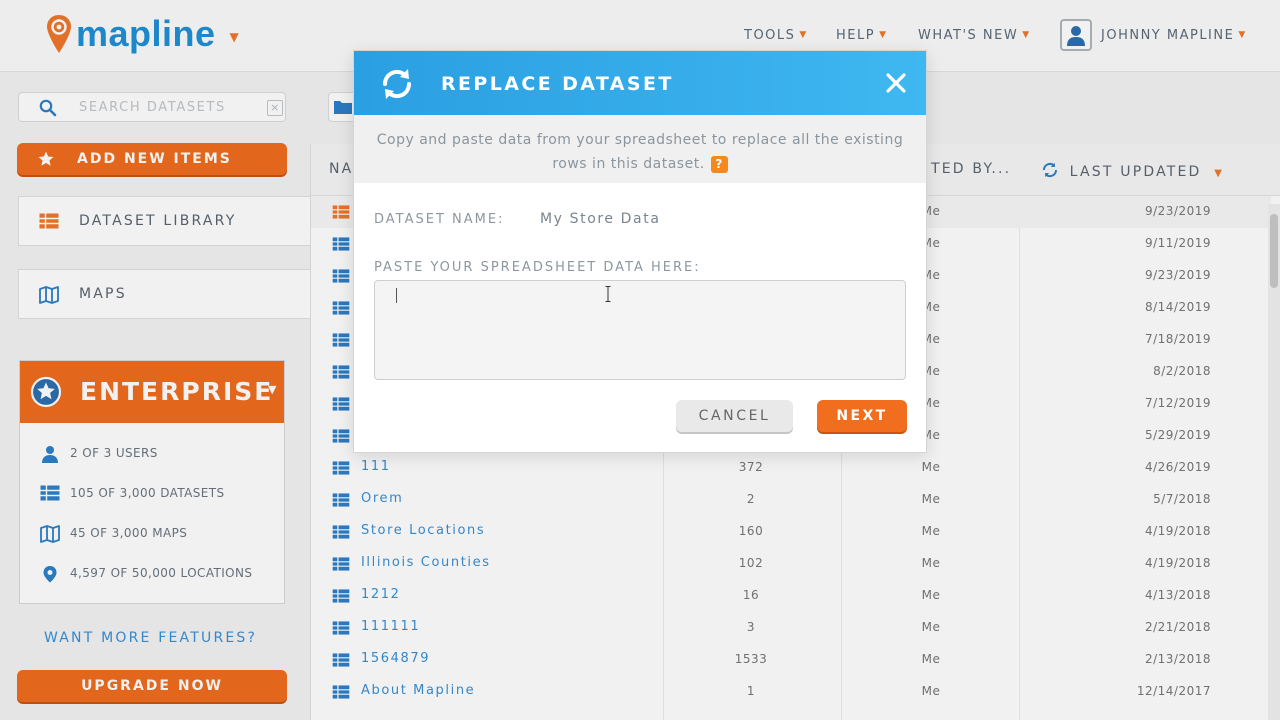  I want to click on dataset-name-value: My Store Data, so click(600, 219).